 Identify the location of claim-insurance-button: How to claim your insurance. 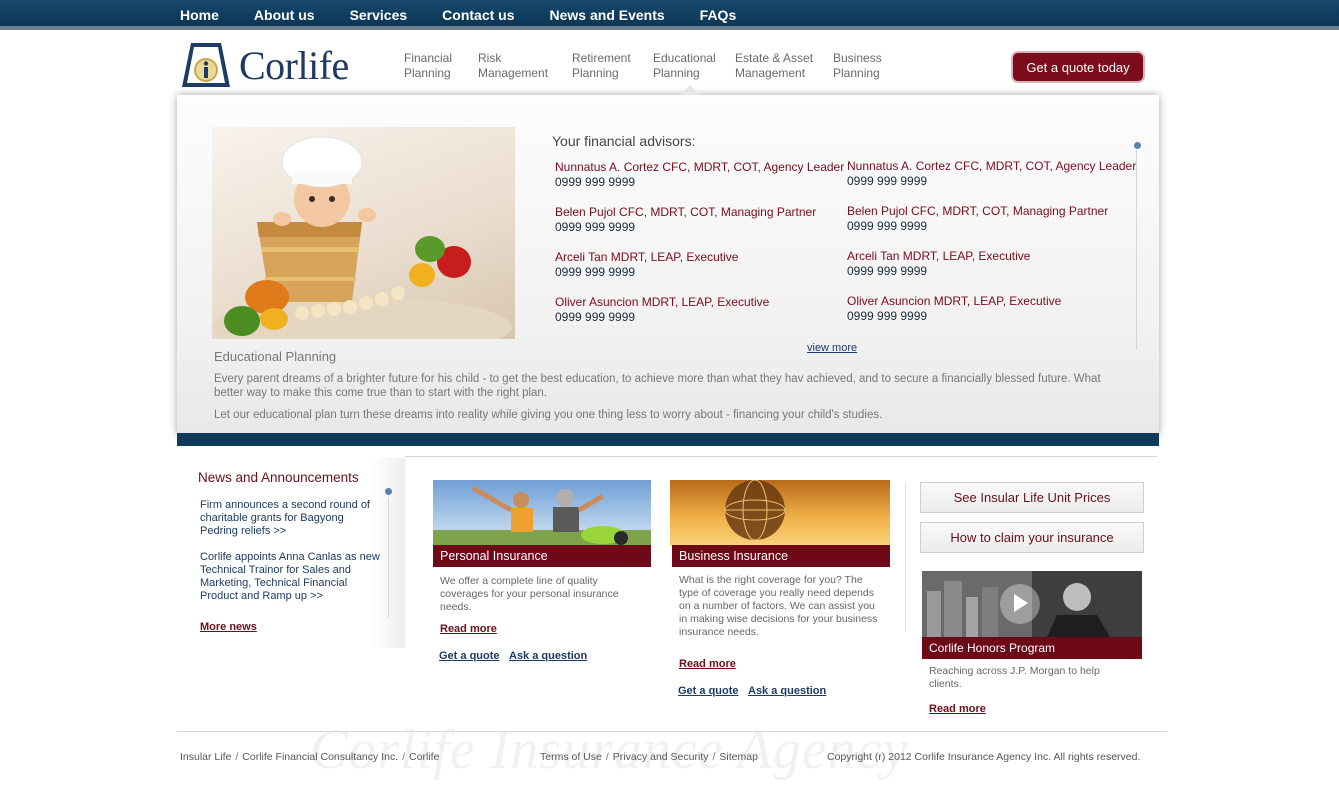
(1032, 537).